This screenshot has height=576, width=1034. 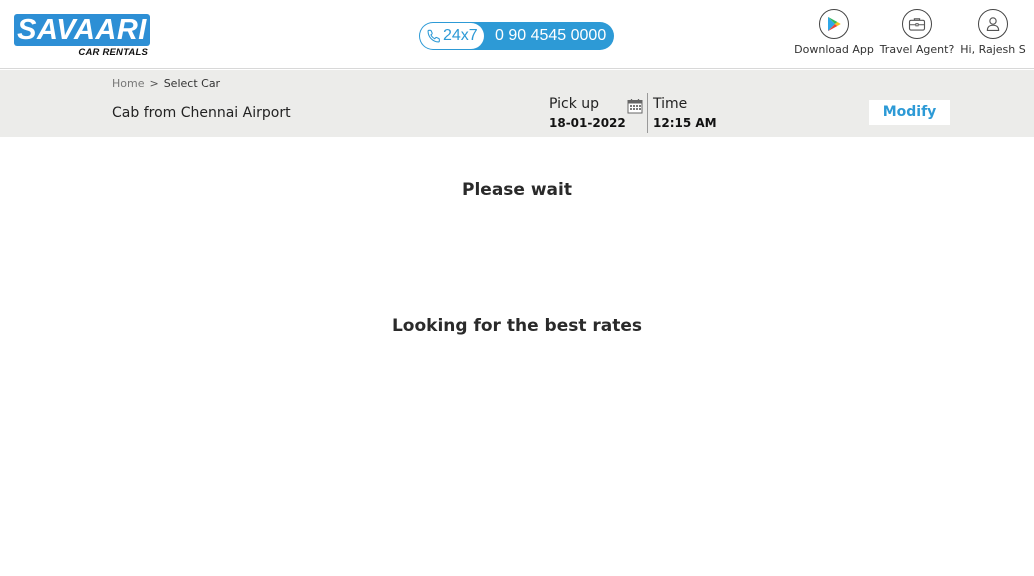 I want to click on play-store-icon, so click(x=834, y=24).